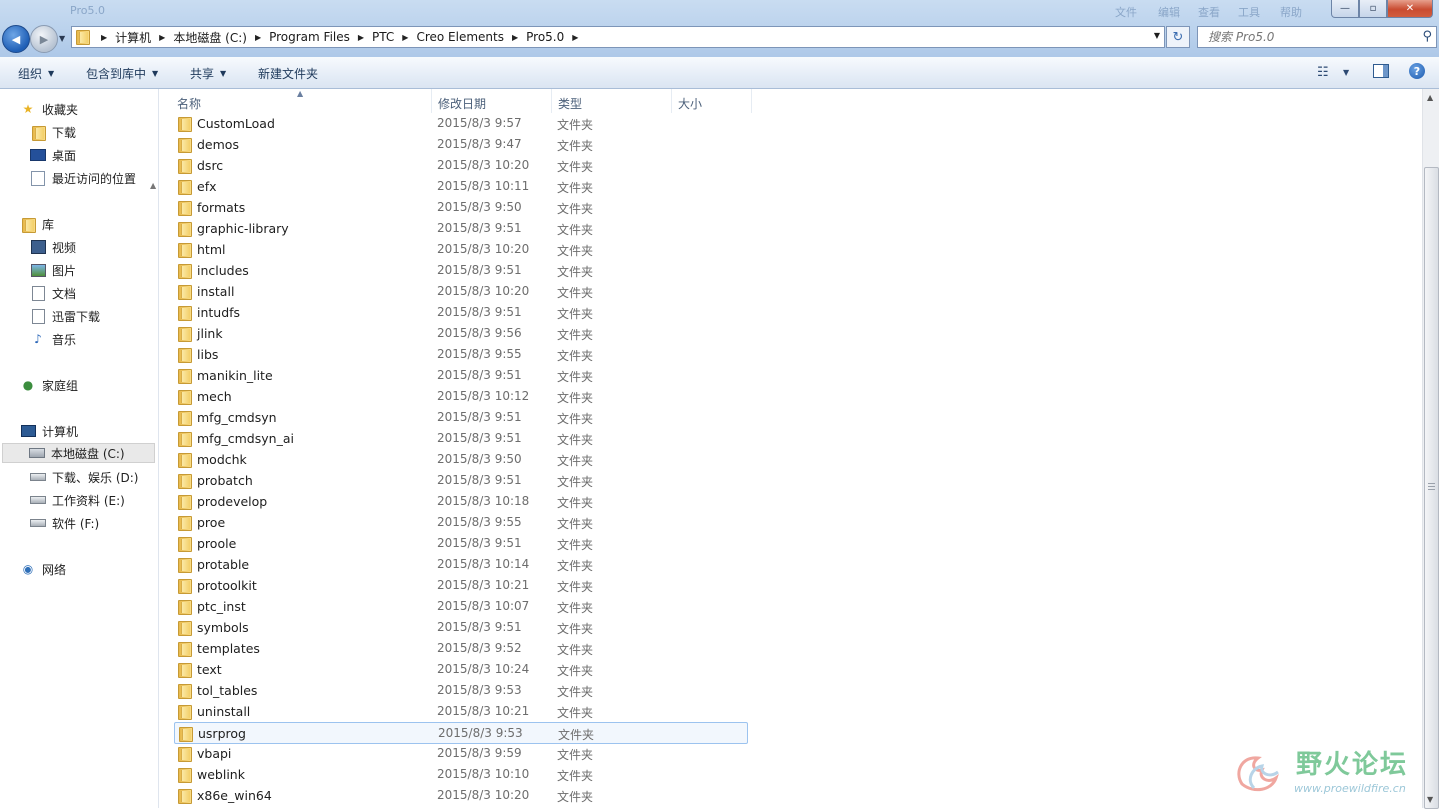  I want to click on menu-edit: 编辑, so click(1169, 12).